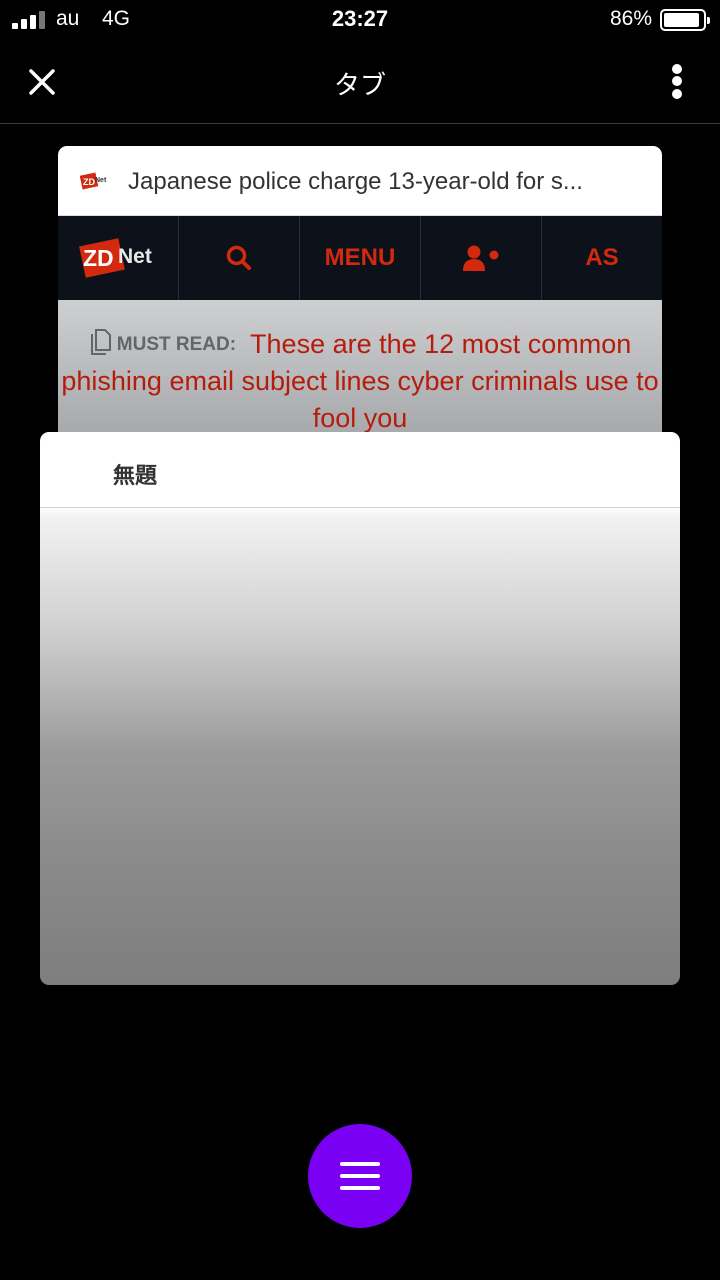 The width and height of the screenshot is (720, 1280). Describe the element at coordinates (100, 342) in the screenshot. I see `document-icon` at that location.